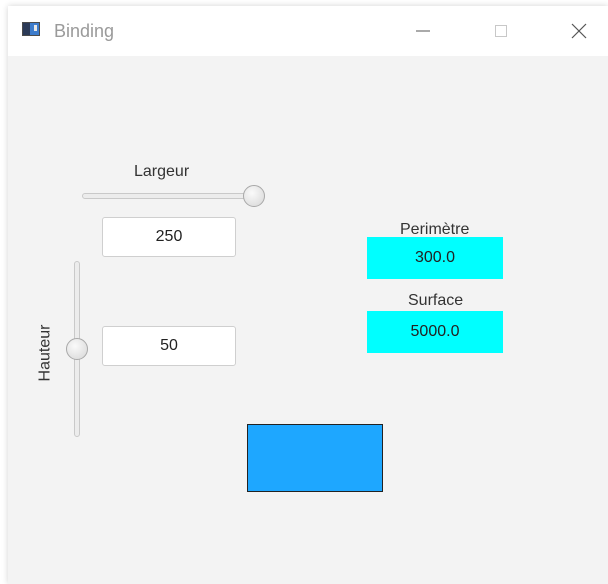  Describe the element at coordinates (308, 31) in the screenshot. I see `title-bar: Binding` at that location.